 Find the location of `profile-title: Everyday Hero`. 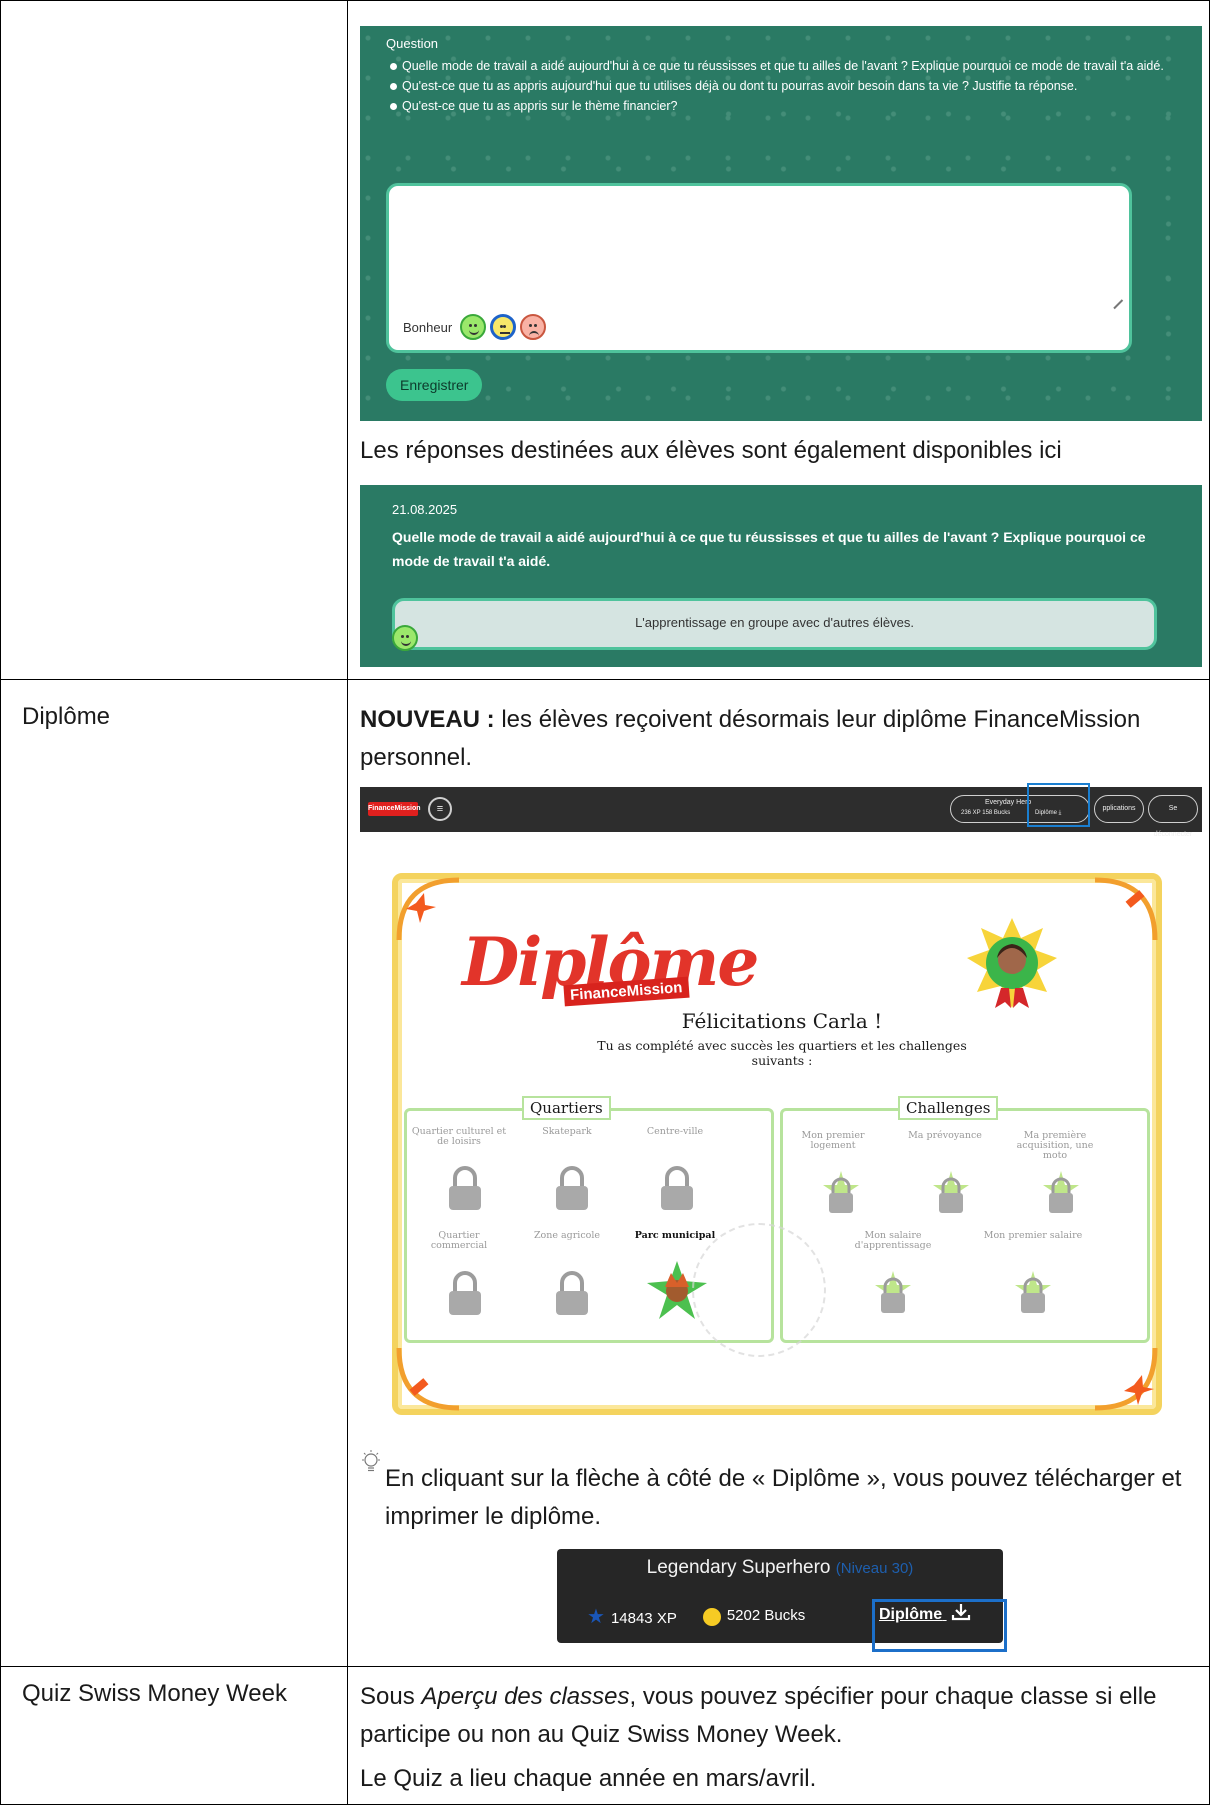

profile-title: Everyday Hero is located at coordinates (1008, 802).